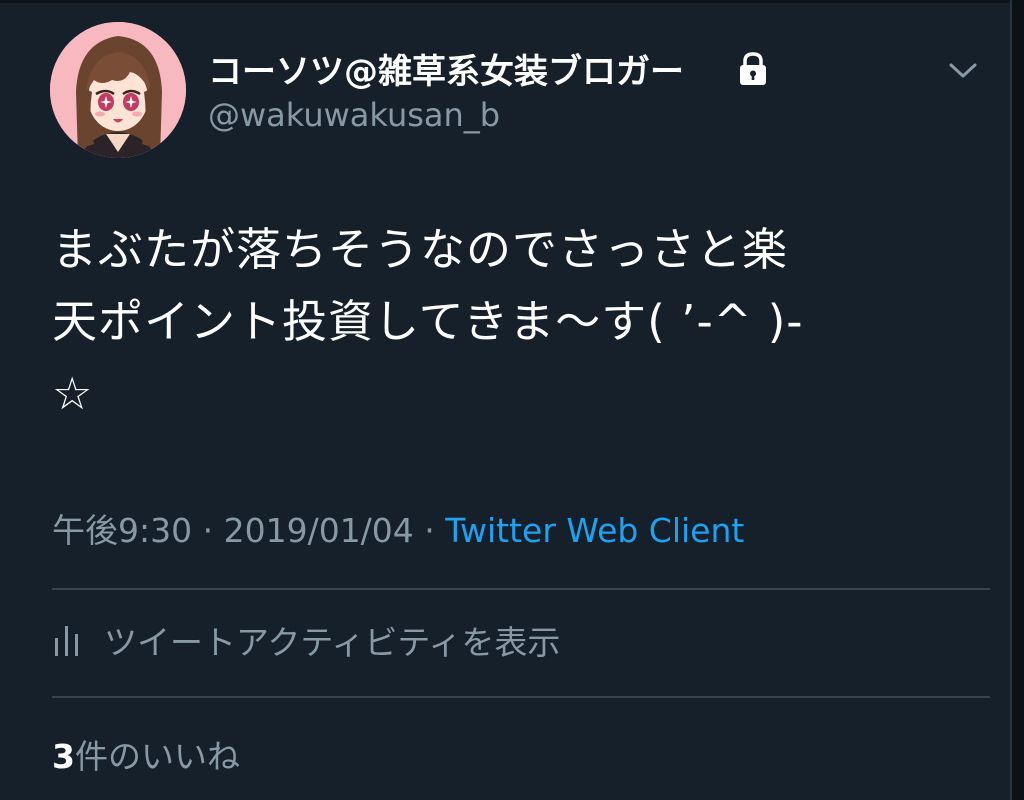 The height and width of the screenshot is (800, 1024). I want to click on lock-icon, so click(753, 68).